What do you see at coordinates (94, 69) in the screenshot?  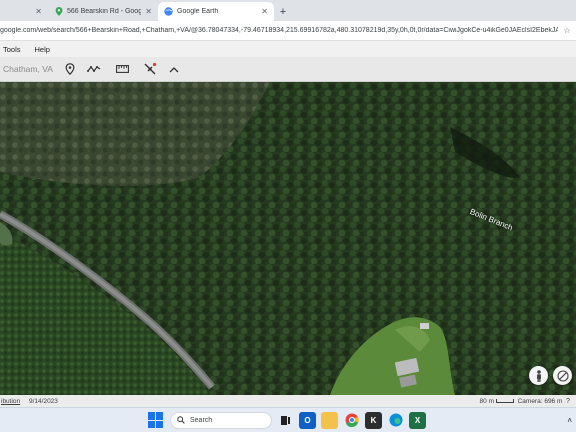 I see `path-tool-icon` at bounding box center [94, 69].